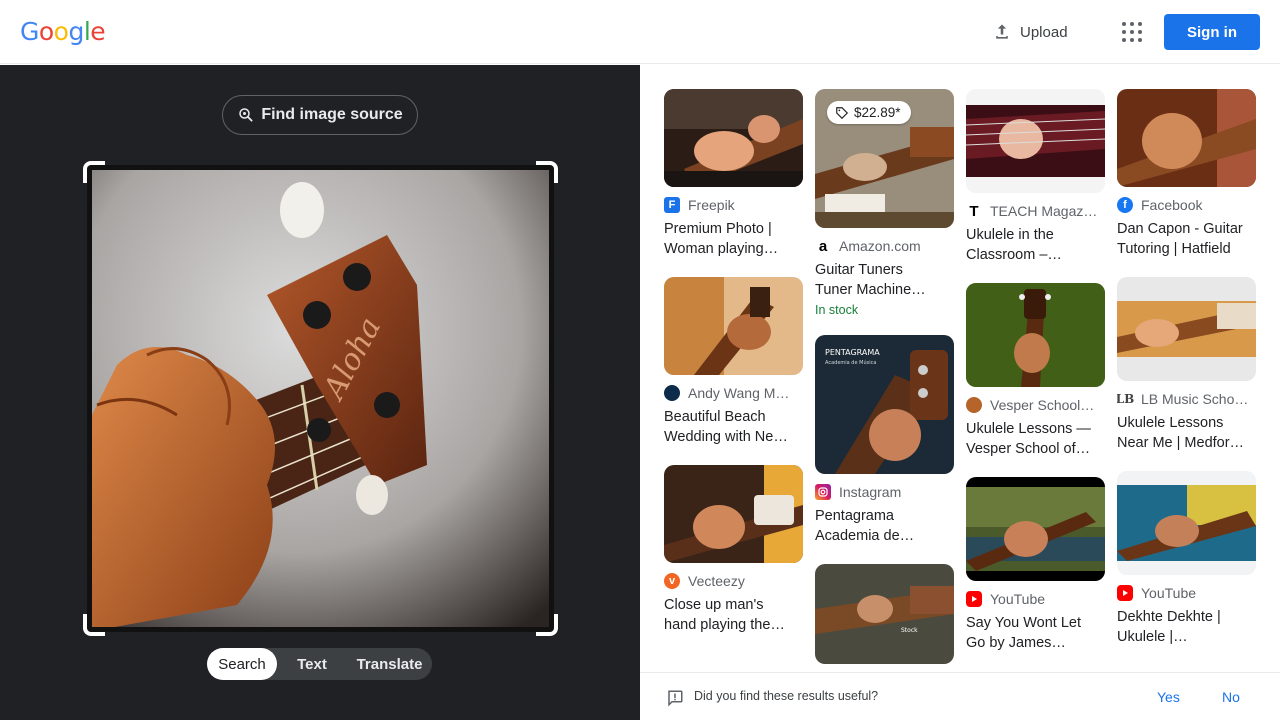 Image resolution: width=1280 pixels, height=720 pixels. What do you see at coordinates (1044, 32) in the screenshot?
I see `upload-label: Upload` at bounding box center [1044, 32].